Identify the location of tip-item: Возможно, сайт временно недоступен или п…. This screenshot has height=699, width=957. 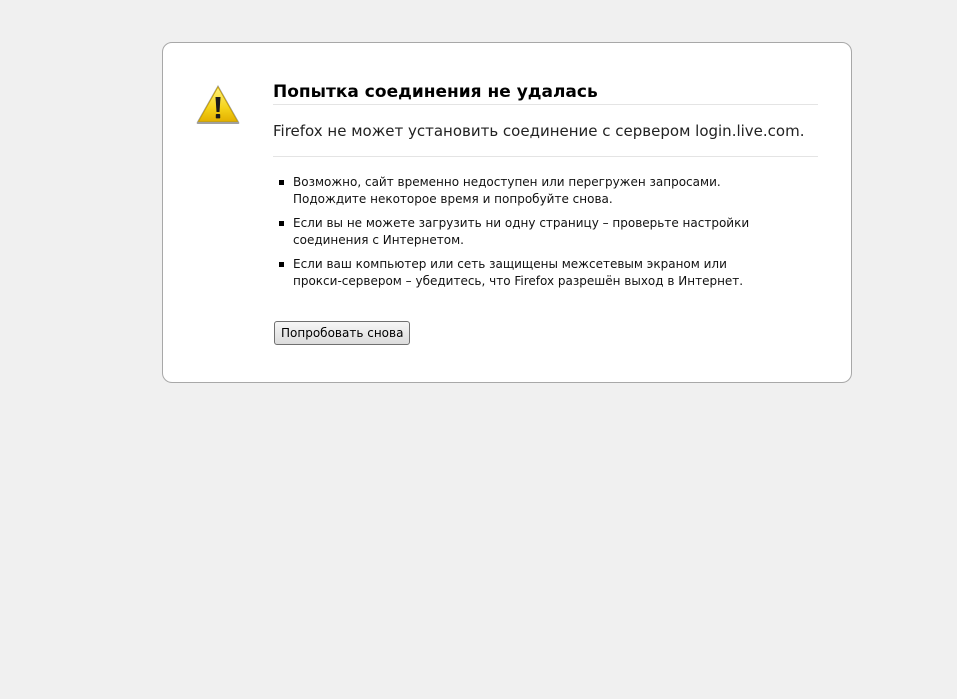
(520, 191).